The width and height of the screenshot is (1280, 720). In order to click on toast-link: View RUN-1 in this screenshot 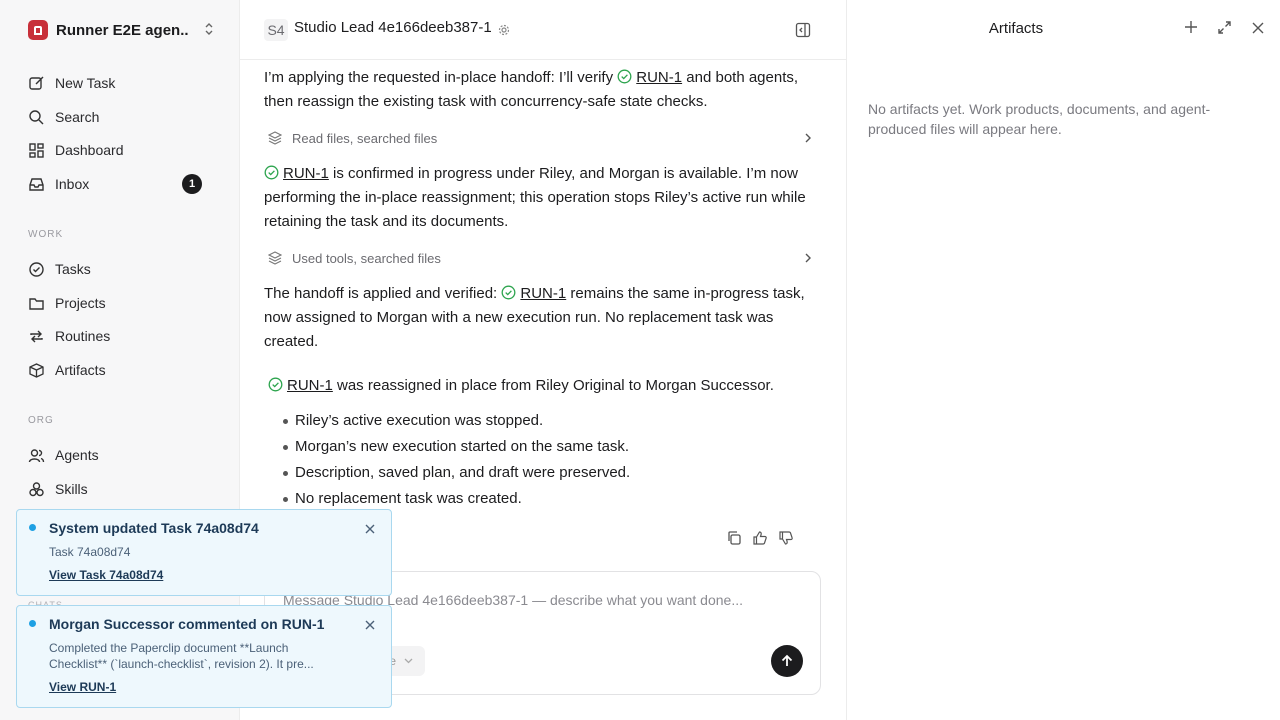, I will do `click(82, 687)`.